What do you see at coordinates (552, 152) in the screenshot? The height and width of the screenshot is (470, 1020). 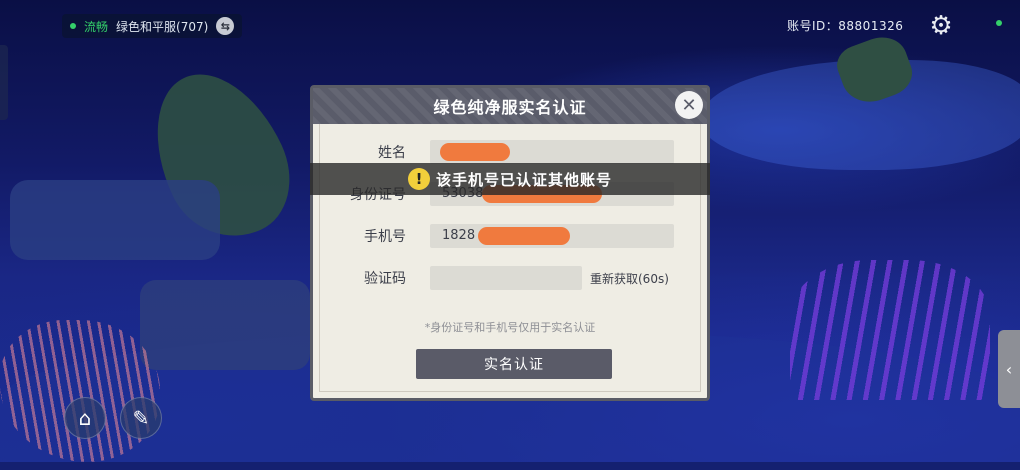 I see `name-field` at bounding box center [552, 152].